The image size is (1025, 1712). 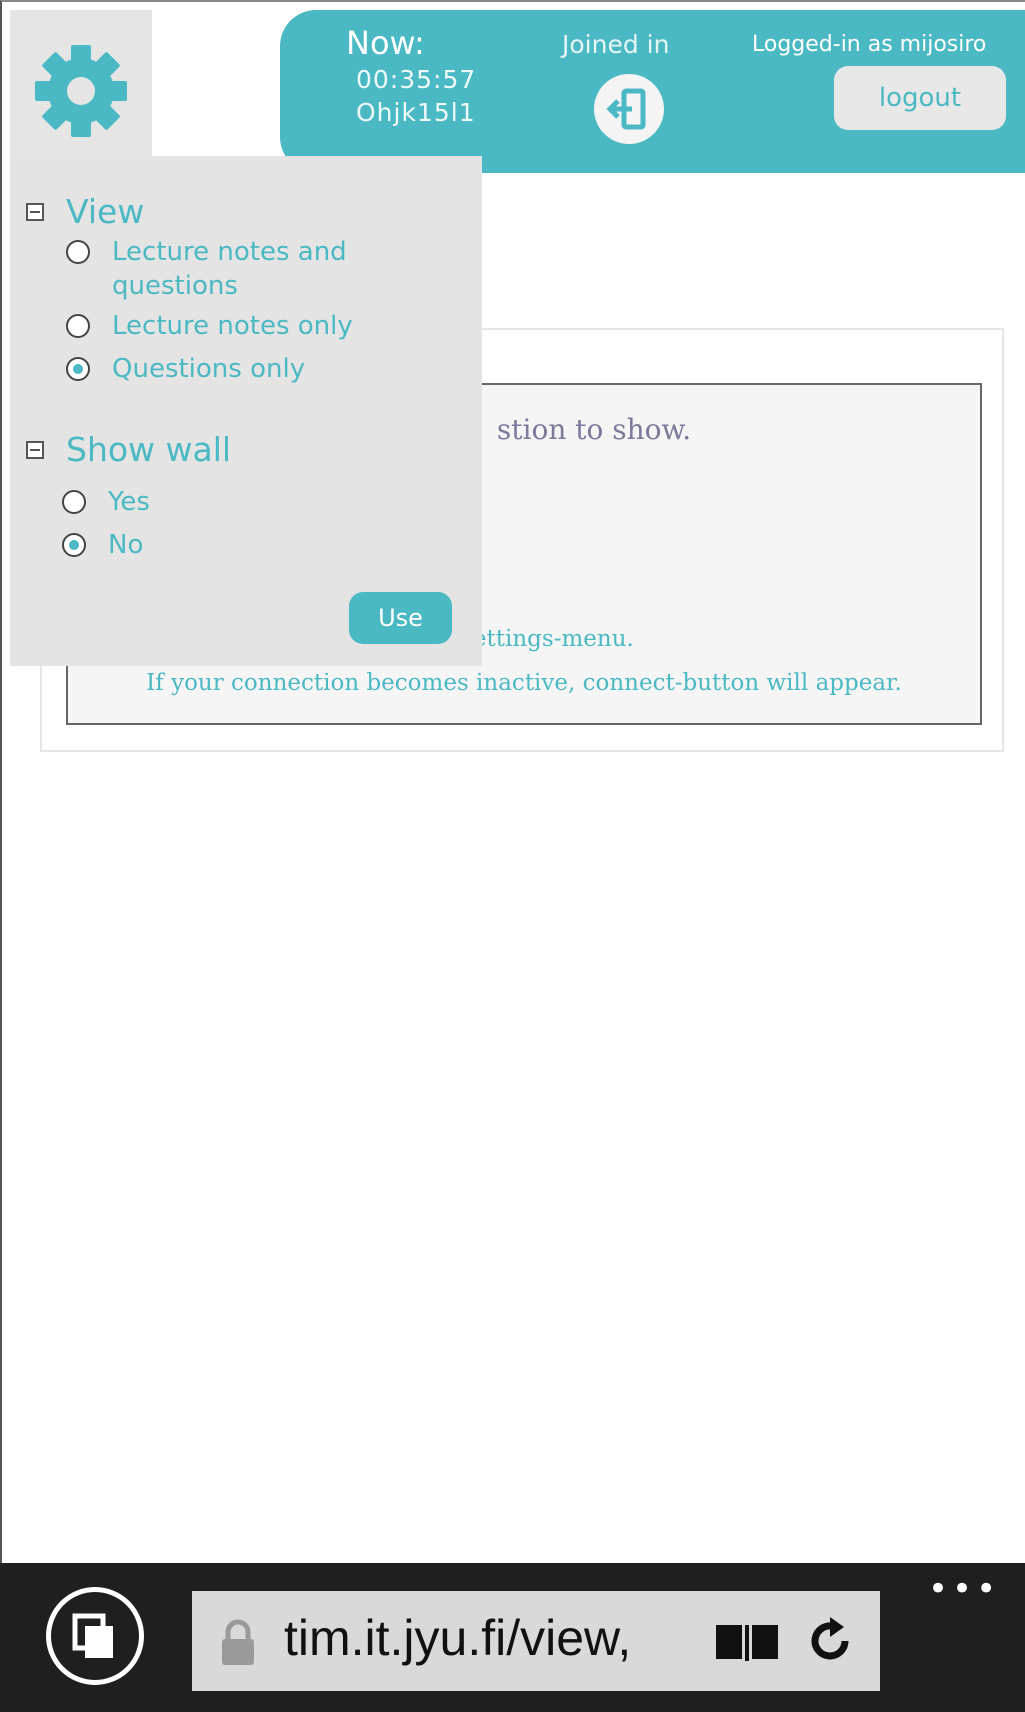 I want to click on option-label: Yes, so click(x=129, y=502).